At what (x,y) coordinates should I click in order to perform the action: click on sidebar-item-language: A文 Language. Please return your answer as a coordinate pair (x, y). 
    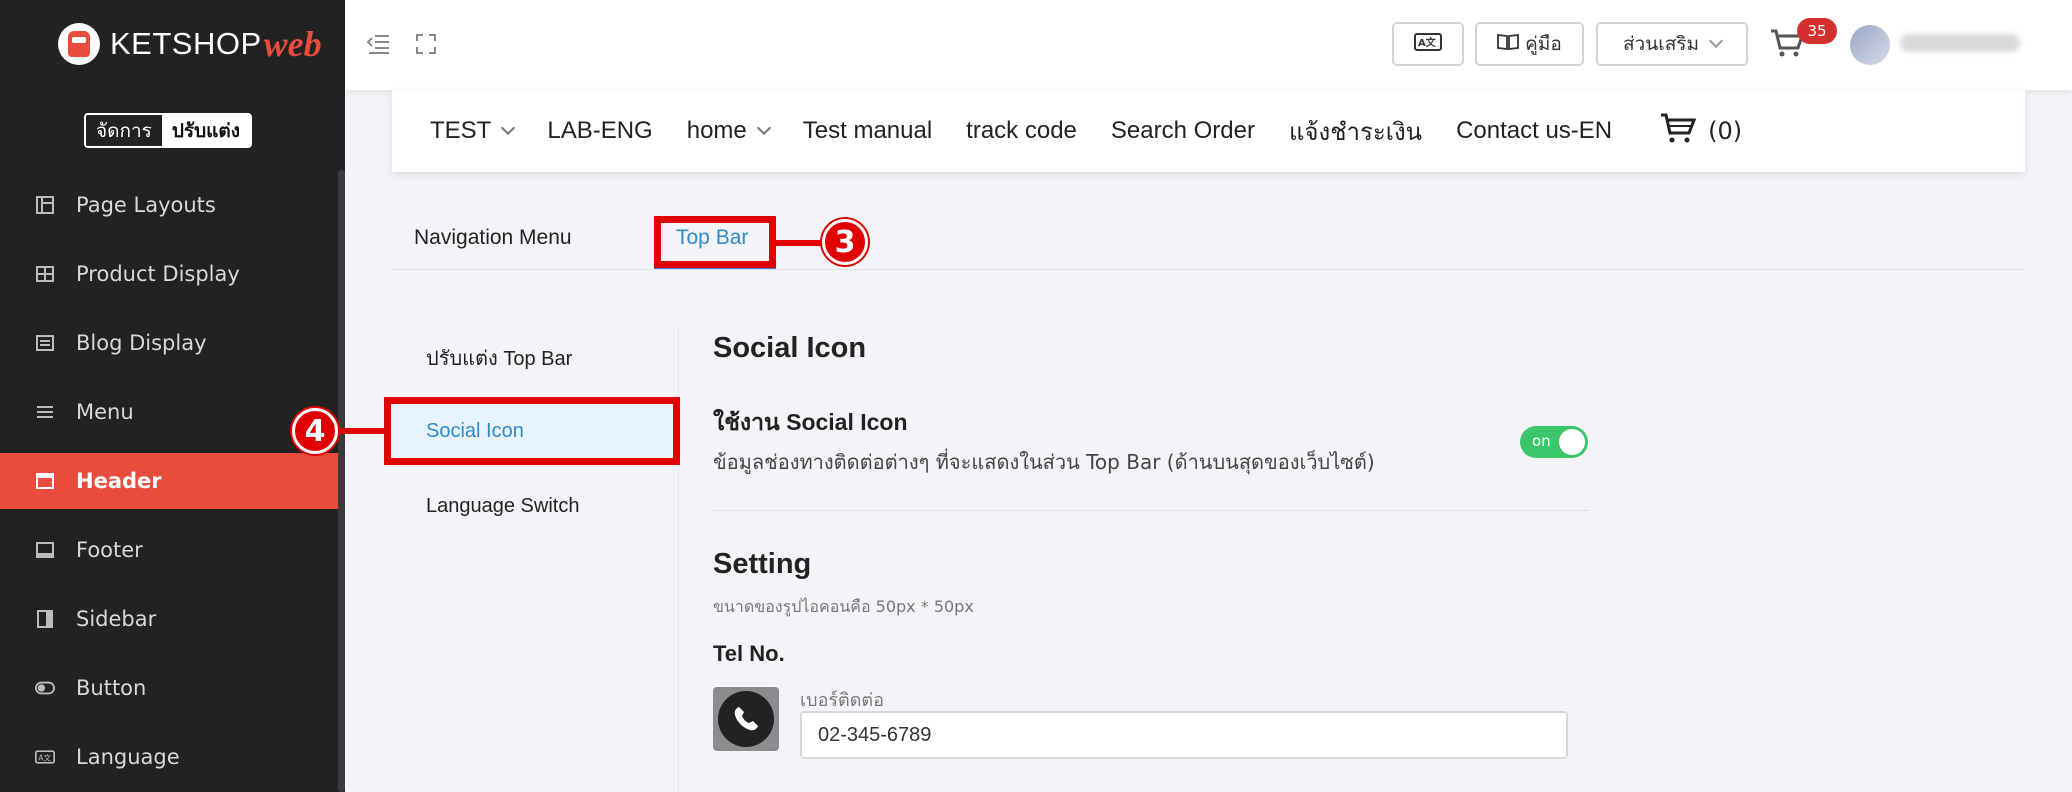
    Looking at the image, I should click on (169, 757).